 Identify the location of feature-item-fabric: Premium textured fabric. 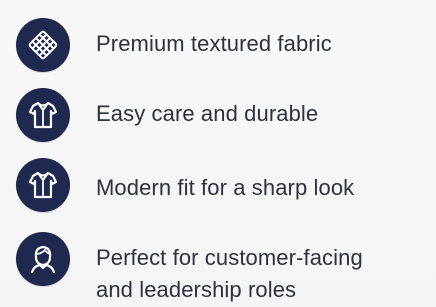
(174, 45).